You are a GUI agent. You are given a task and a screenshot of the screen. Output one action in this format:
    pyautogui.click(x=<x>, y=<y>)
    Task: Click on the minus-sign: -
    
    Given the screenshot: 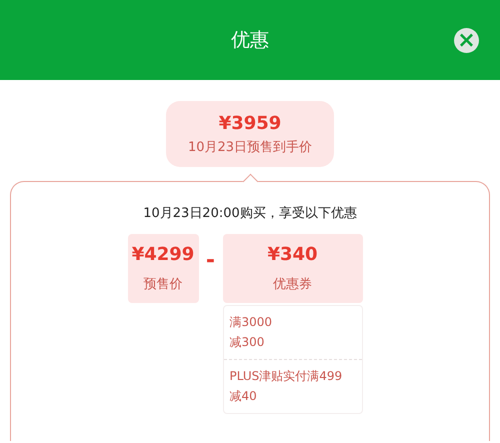 What is the action you would take?
    pyautogui.click(x=210, y=260)
    